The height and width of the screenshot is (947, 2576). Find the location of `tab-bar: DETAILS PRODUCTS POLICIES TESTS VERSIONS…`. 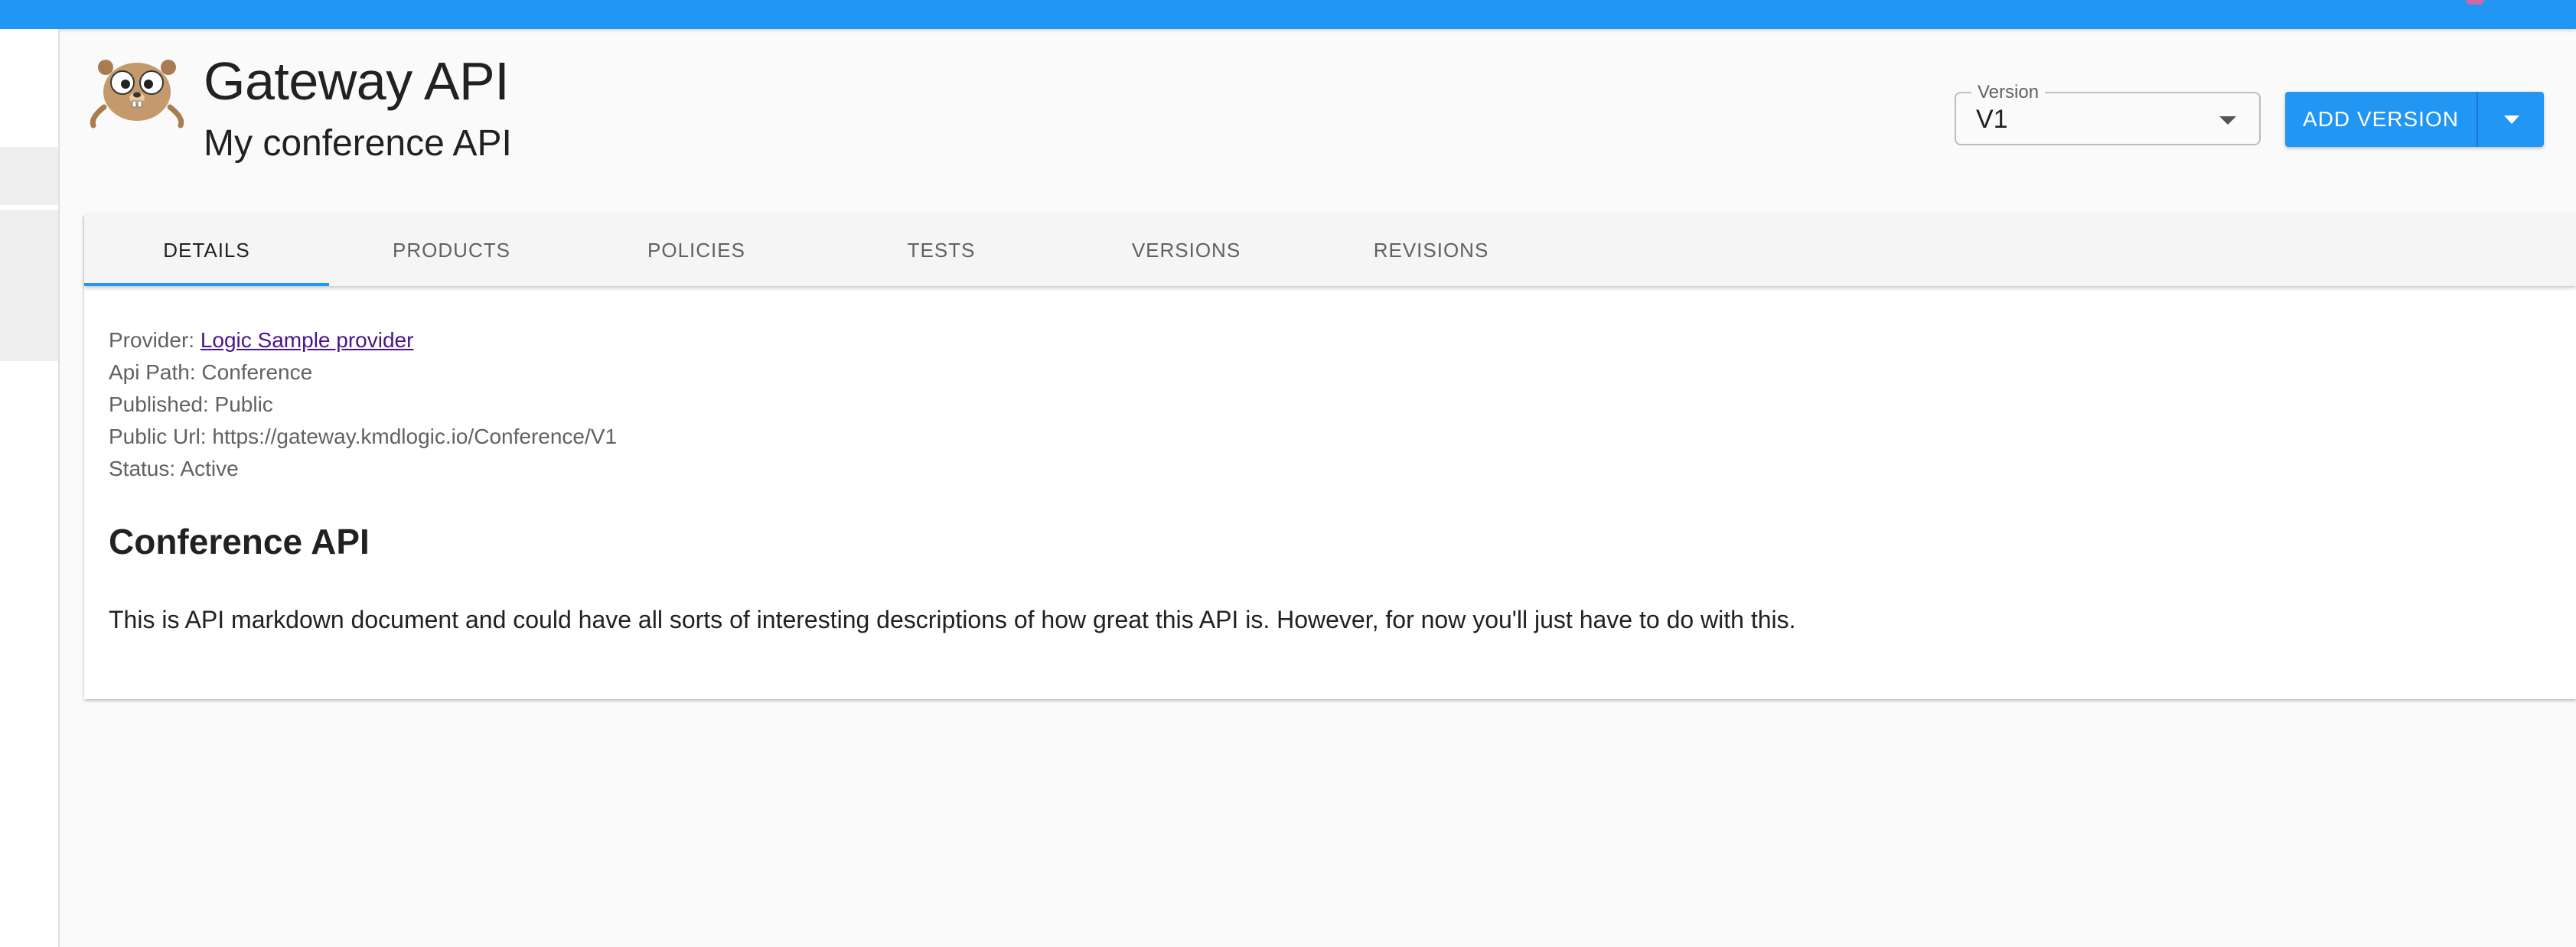

tab-bar: DETAILS PRODUCTS POLICIES TESTS VERSIONS… is located at coordinates (1330, 250).